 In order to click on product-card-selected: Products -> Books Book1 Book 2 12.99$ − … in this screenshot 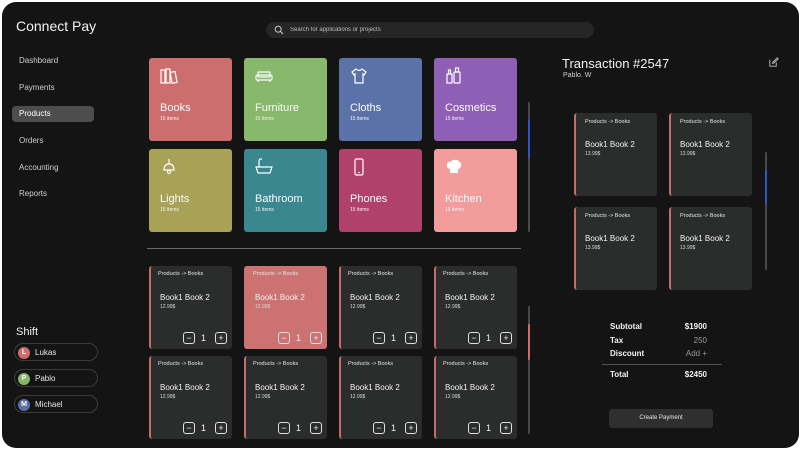, I will do `click(285, 307)`.